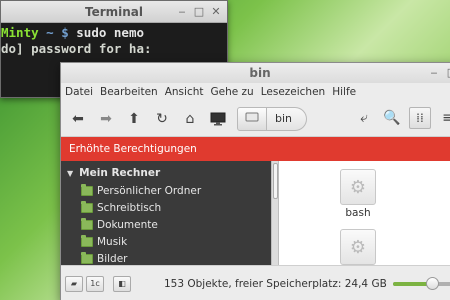  I want to click on breadcrumb-current-label: bin, so click(284, 118).